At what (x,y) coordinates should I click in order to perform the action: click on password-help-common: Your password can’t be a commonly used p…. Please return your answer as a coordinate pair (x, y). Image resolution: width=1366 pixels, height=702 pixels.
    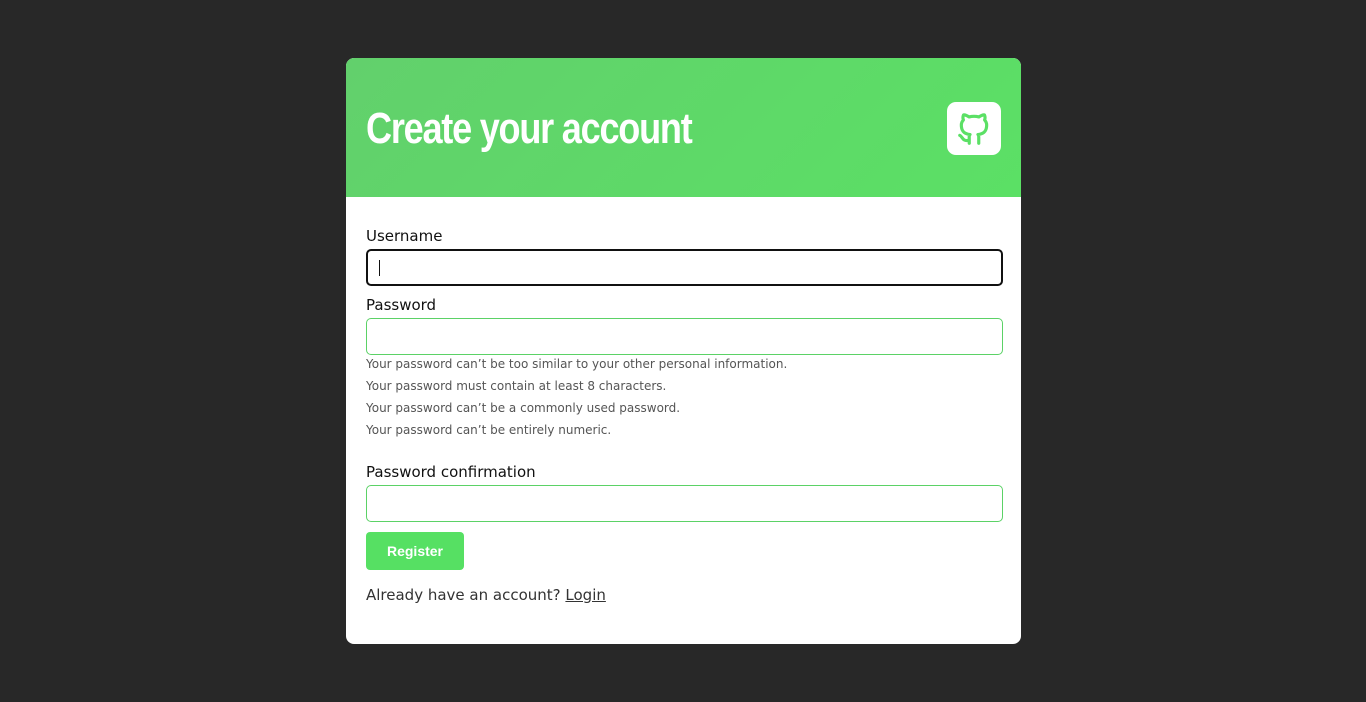
    Looking at the image, I should click on (523, 408).